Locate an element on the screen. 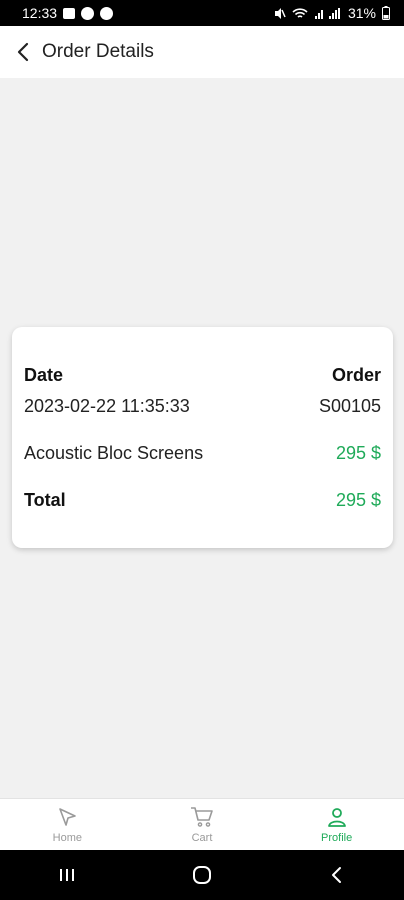 This screenshot has height=900, width=404. nav-home: Home is located at coordinates (67, 825).